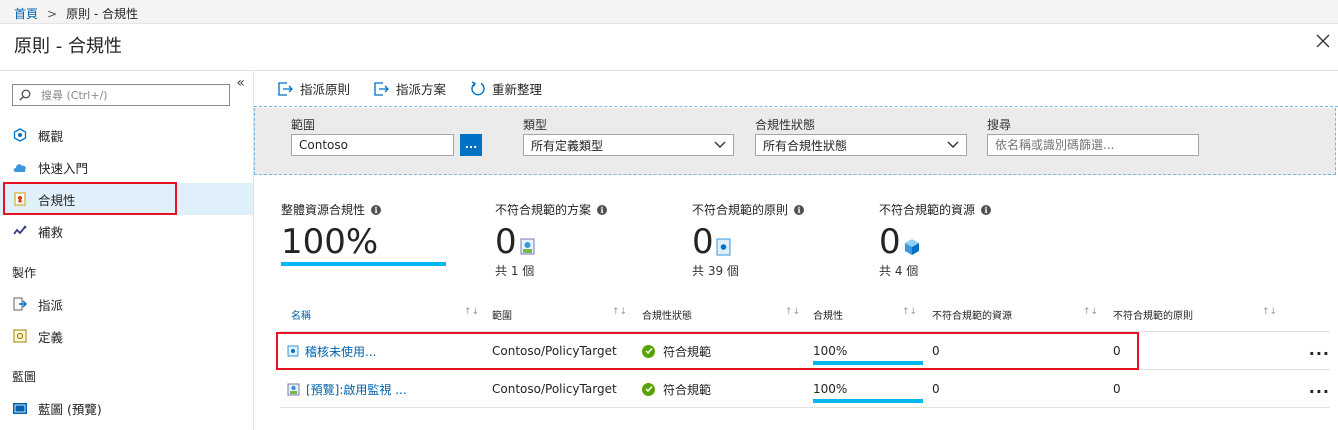 This screenshot has width=1338, height=430. Describe the element at coordinates (1153, 314) in the screenshot. I see `column-header-noncompliant-policies: 不符合規範的原則` at that location.